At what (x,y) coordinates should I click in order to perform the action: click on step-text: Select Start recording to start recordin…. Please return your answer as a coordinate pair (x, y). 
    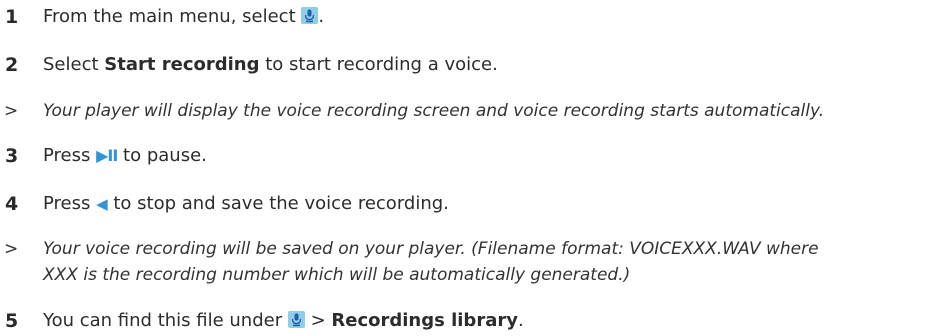
    Looking at the image, I should click on (270, 64).